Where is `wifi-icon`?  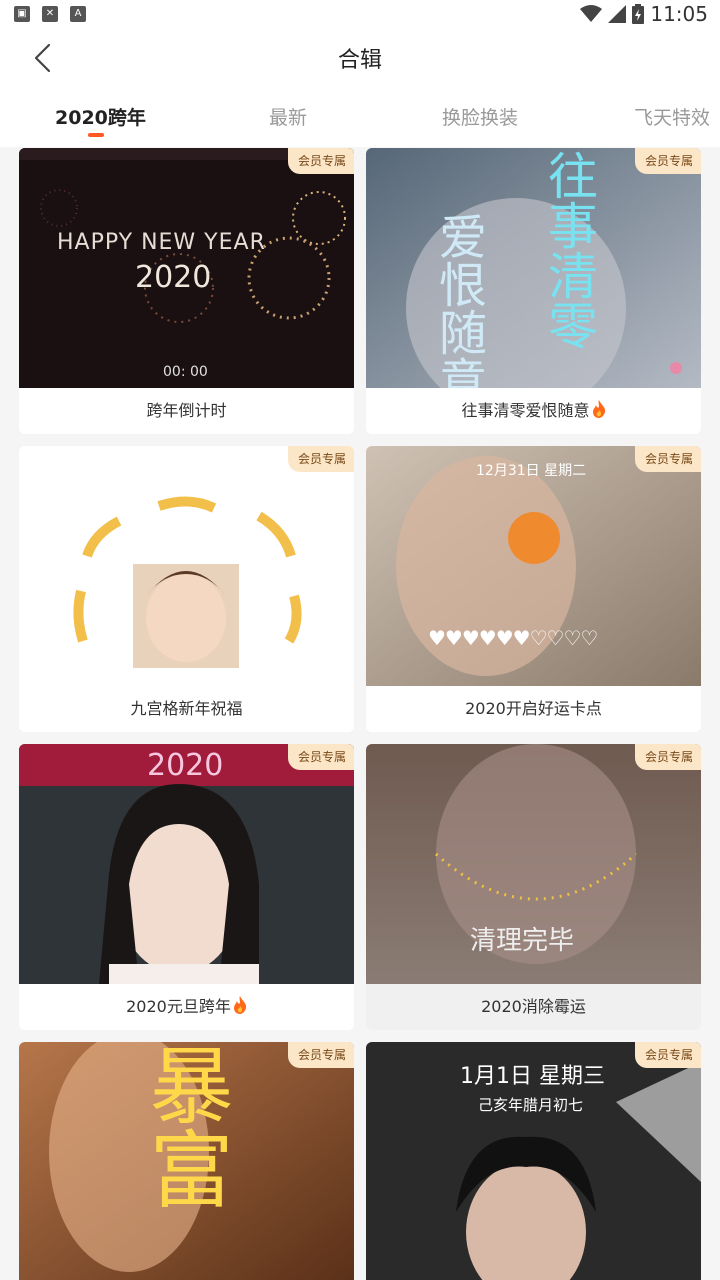
wifi-icon is located at coordinates (591, 13).